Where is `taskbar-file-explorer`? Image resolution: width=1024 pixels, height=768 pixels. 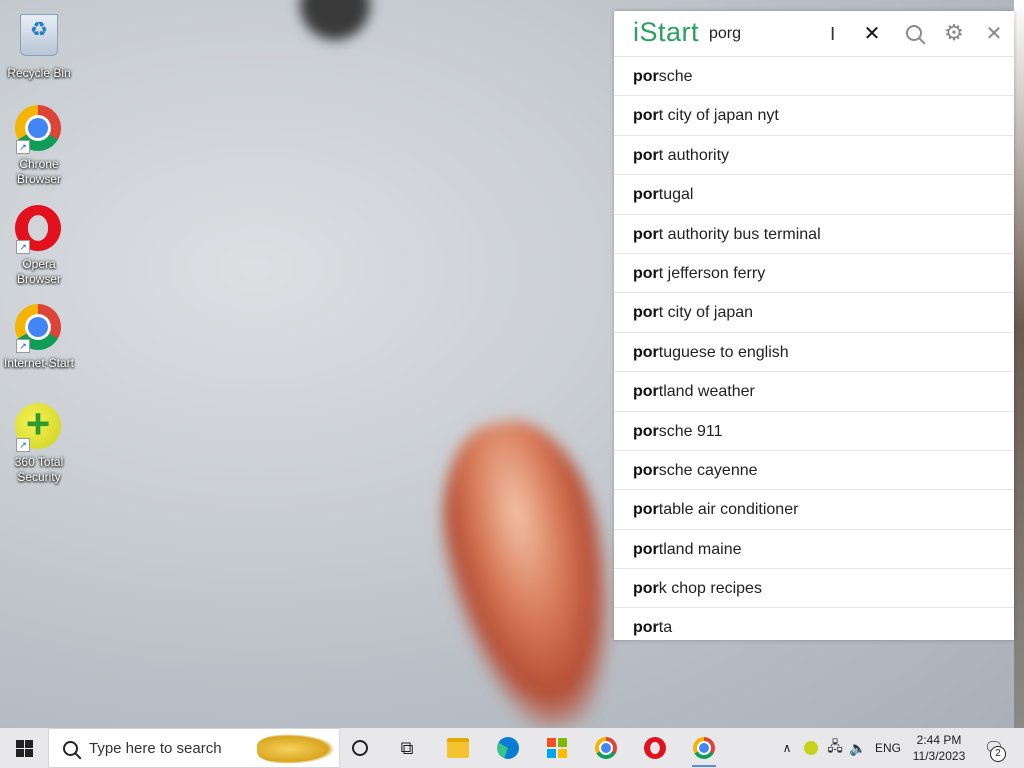
taskbar-file-explorer is located at coordinates (458, 748).